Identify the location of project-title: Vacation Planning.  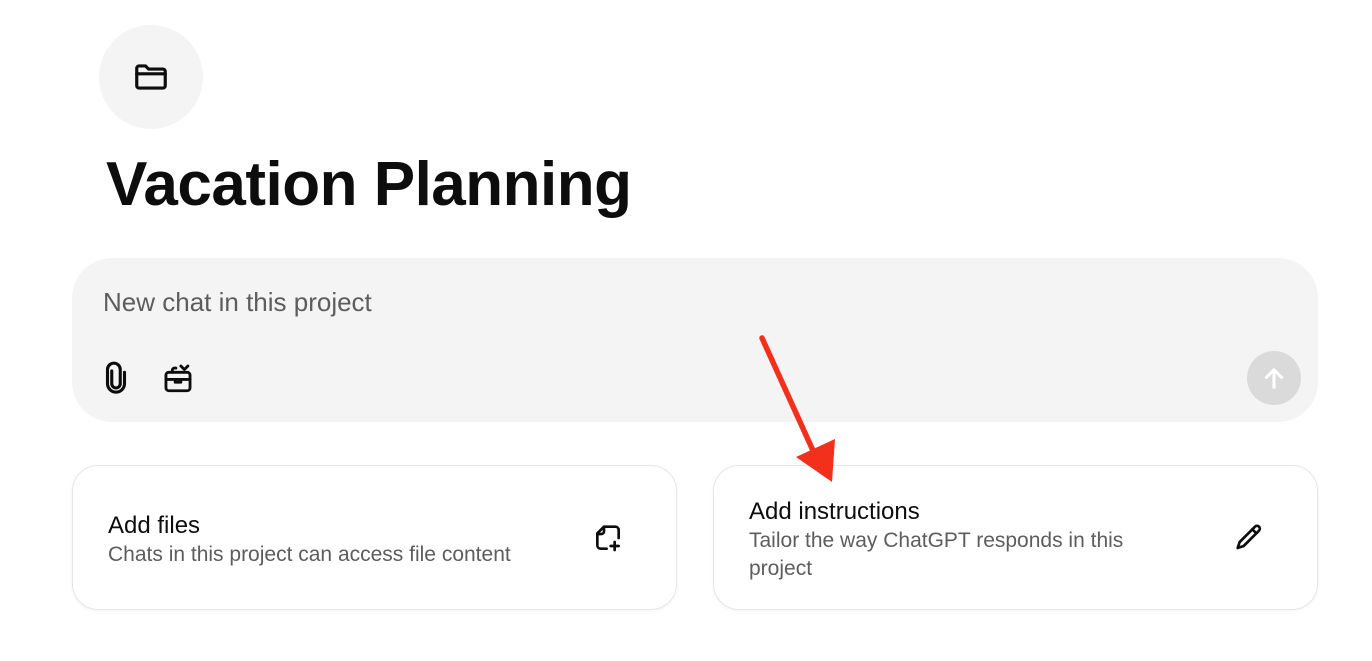
(369, 185).